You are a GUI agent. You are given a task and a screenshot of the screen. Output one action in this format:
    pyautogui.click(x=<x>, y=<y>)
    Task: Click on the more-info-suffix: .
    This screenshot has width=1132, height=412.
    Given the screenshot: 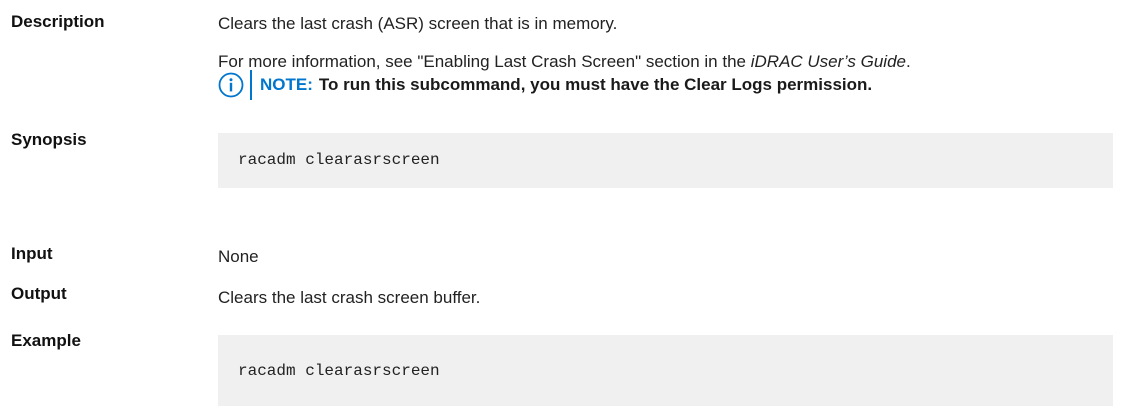 What is the action you would take?
    pyautogui.click(x=908, y=61)
    